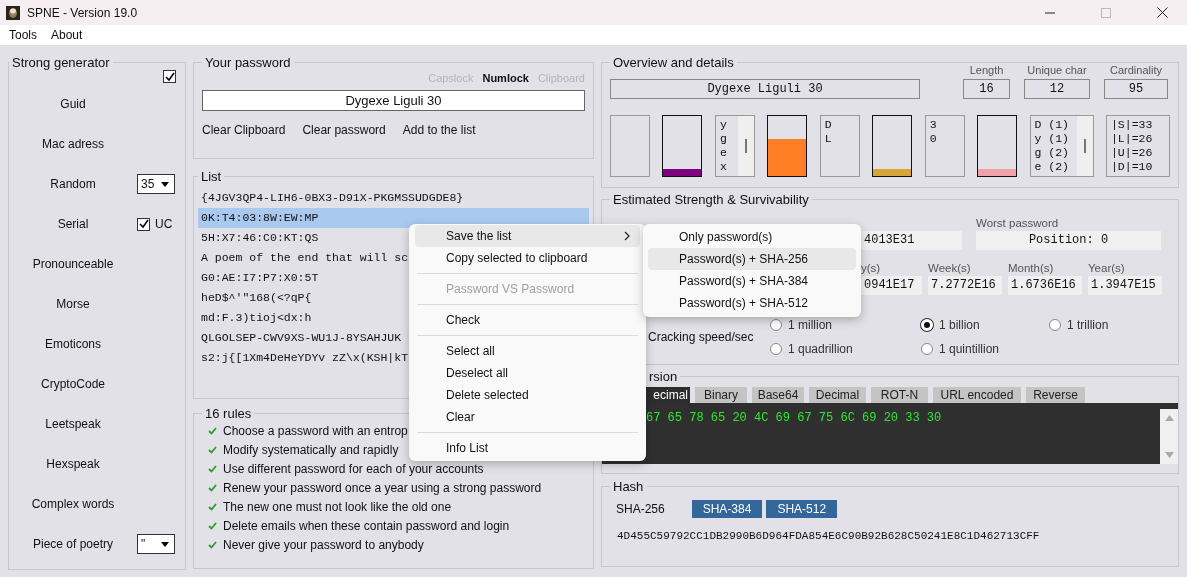 Image resolution: width=1187 pixels, height=577 pixels. Describe the element at coordinates (527, 351) in the screenshot. I see `menu-item: Select all` at that location.